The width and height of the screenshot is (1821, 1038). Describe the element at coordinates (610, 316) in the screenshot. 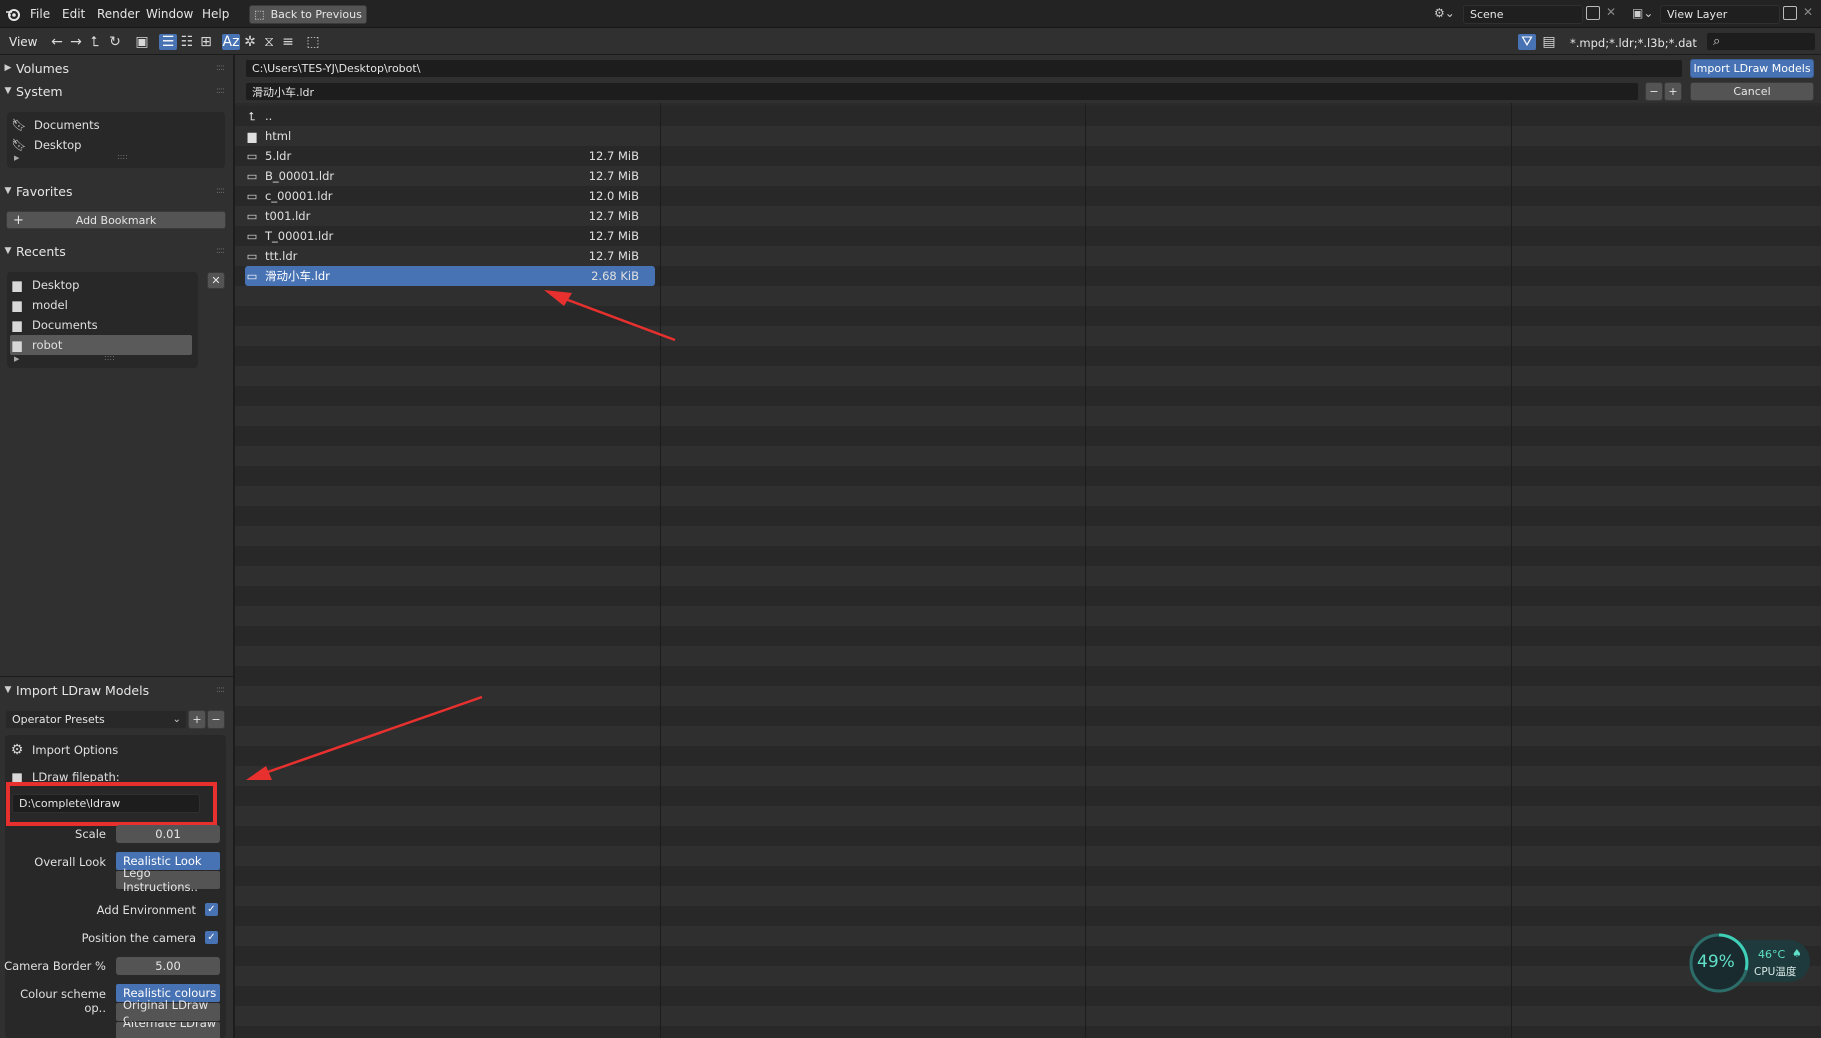

I see `annotation-arrow-to-file` at that location.